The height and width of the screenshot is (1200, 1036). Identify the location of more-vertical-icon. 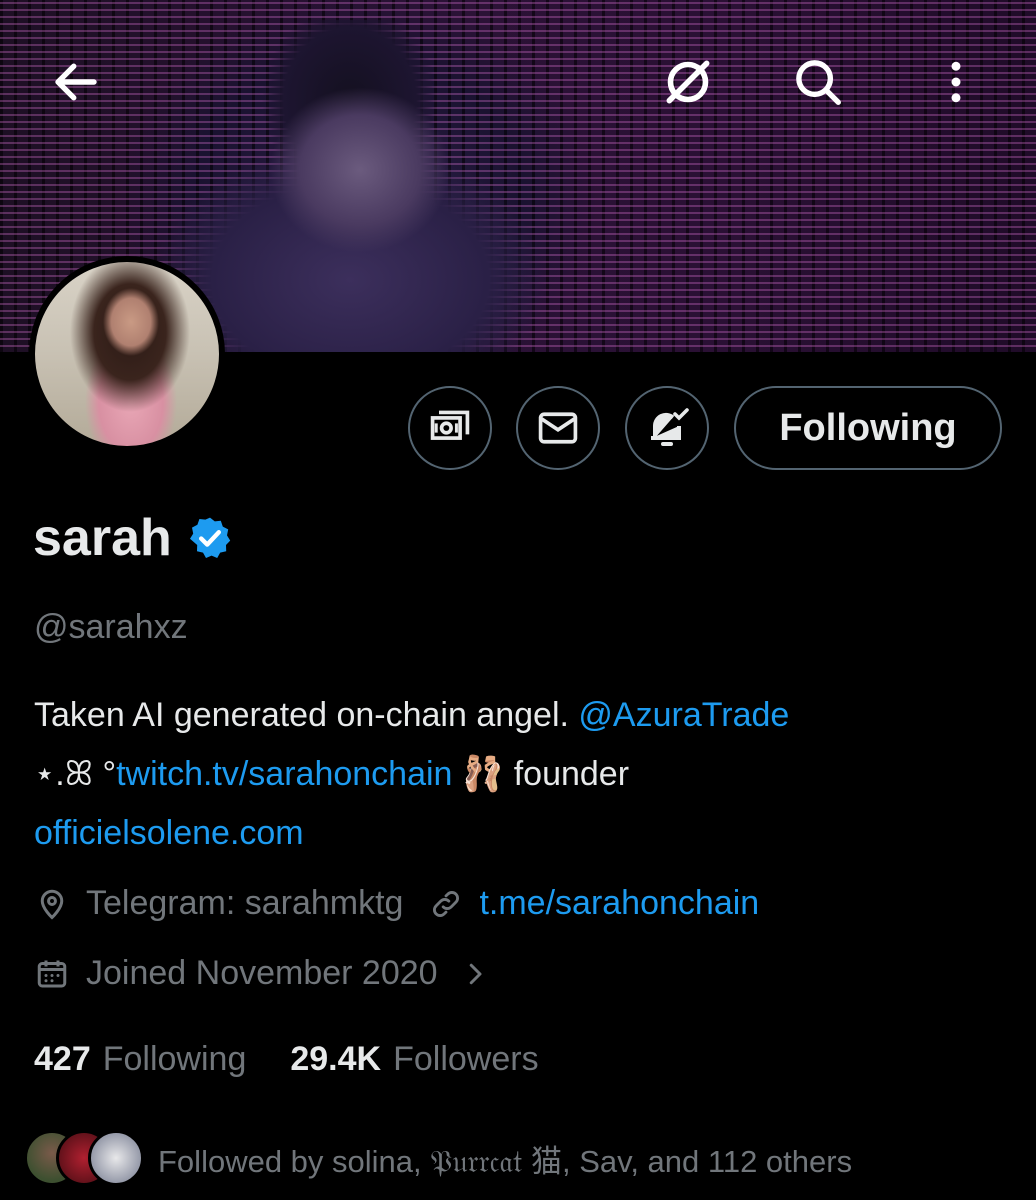
(956, 82).